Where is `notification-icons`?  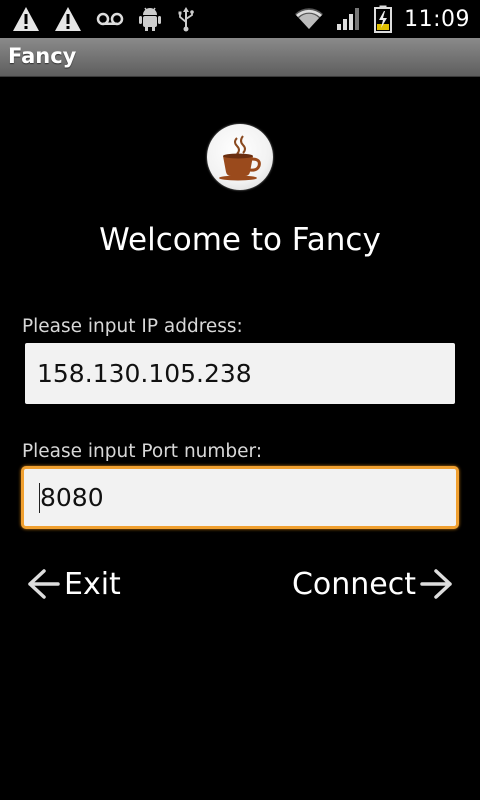
notification-icons is located at coordinates (104, 19).